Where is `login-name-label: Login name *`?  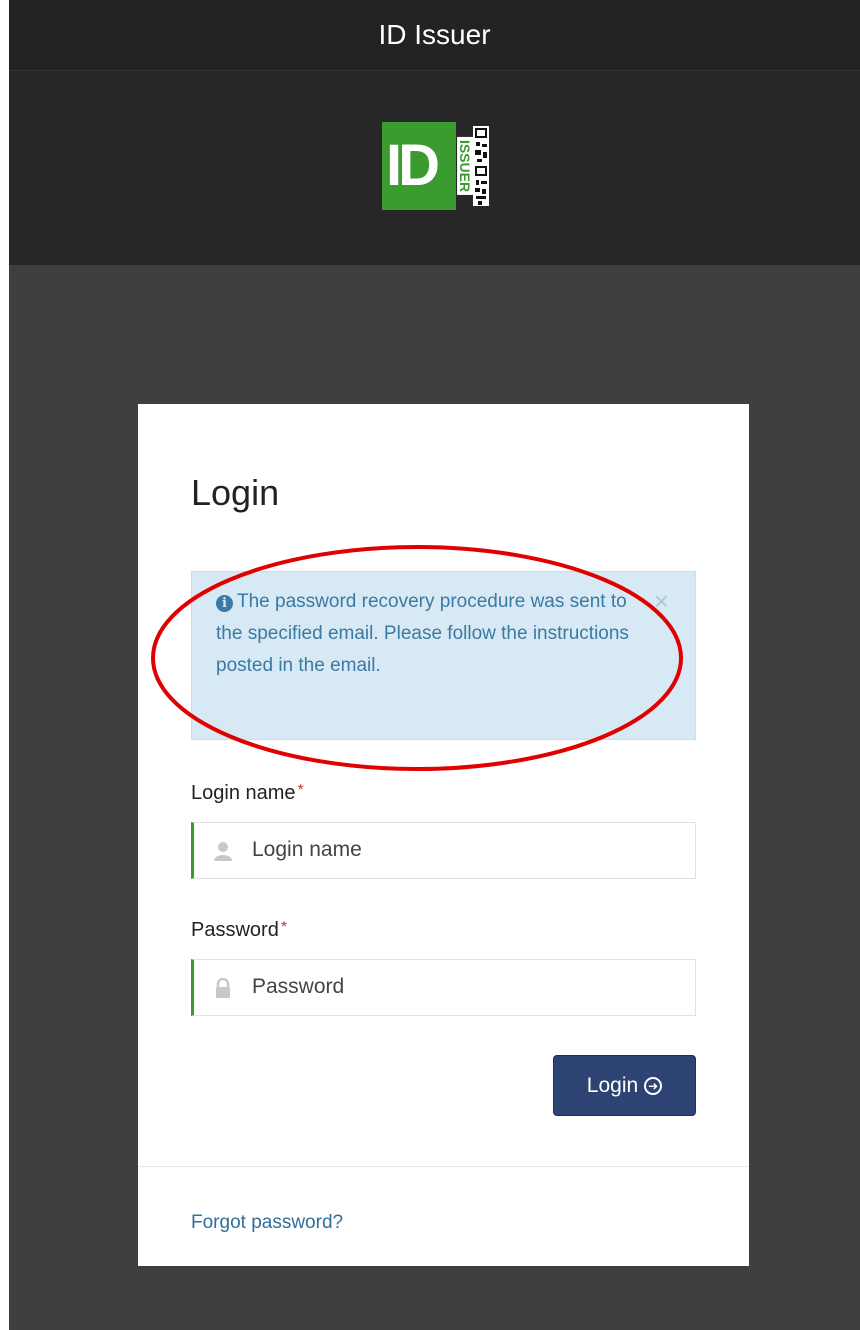 login-name-label: Login name * is located at coordinates (247, 793).